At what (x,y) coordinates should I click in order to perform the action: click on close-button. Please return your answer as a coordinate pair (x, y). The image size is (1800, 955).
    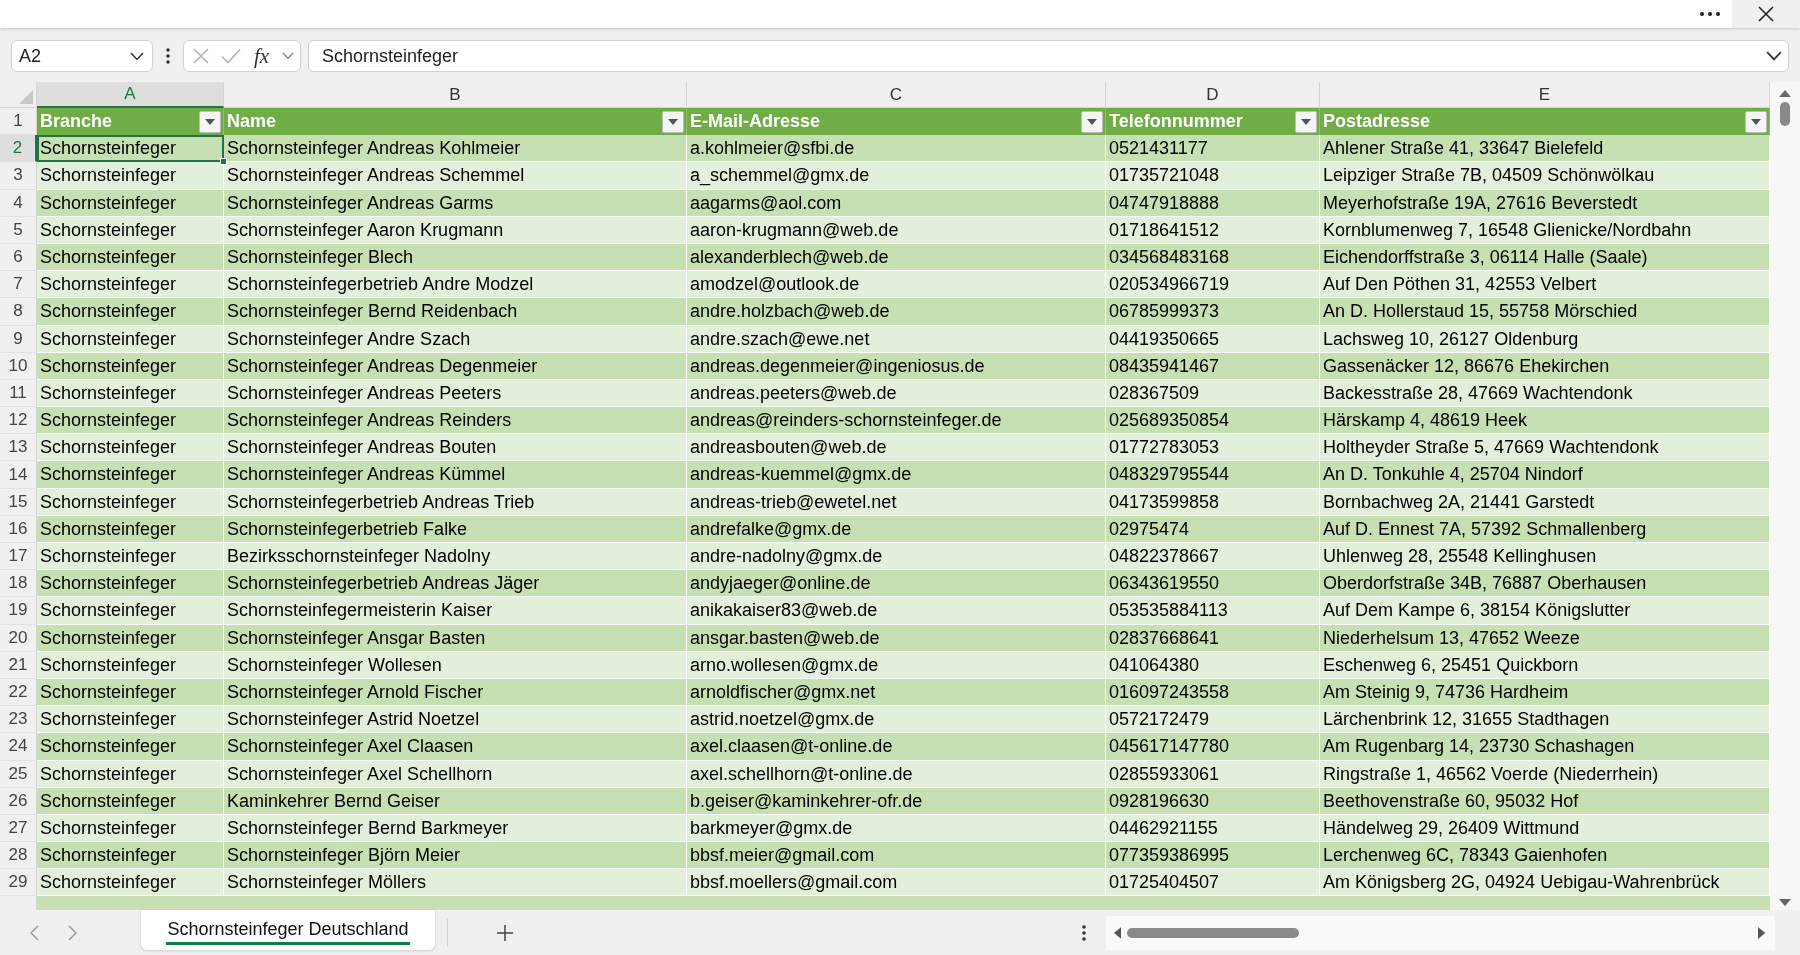
    Looking at the image, I should click on (1766, 14).